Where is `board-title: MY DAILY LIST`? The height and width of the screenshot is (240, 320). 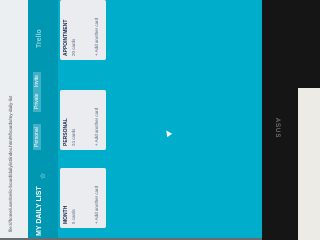 board-title: MY DAILY LIST is located at coordinates (39, 211).